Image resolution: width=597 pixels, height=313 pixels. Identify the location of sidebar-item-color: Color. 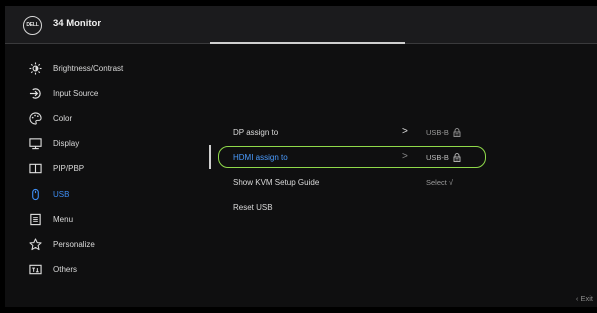
(105, 118).